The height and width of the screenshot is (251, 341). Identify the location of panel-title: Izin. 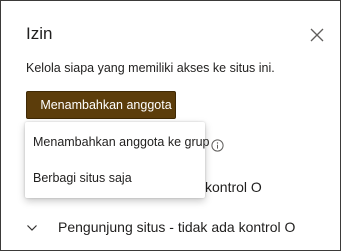
(39, 33).